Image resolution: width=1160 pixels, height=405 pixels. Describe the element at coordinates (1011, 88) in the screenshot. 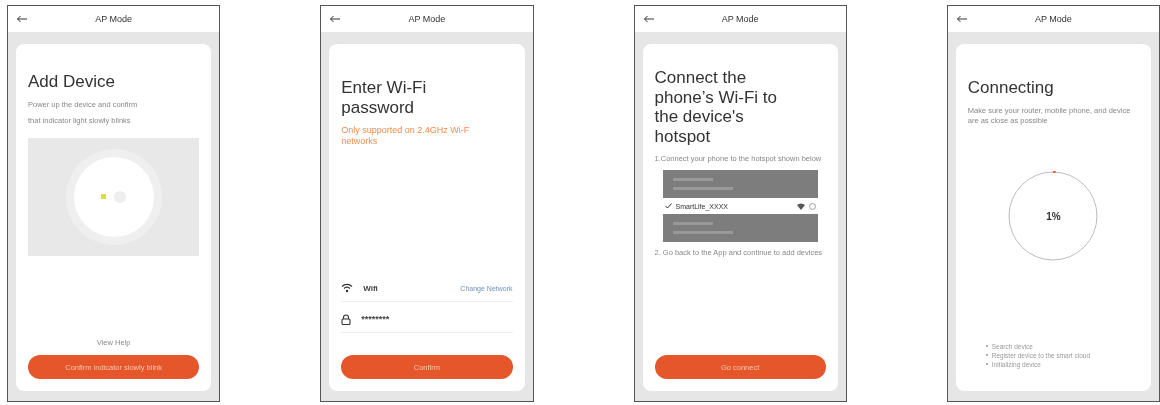

I see `screen-title: Connecting` at that location.